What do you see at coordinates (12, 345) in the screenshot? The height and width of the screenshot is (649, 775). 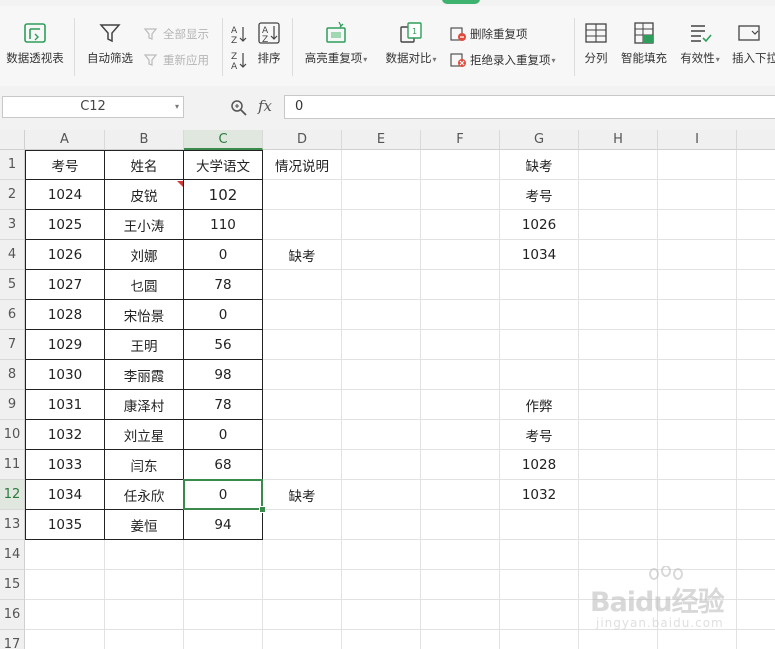 I see `row-header: 7` at bounding box center [12, 345].